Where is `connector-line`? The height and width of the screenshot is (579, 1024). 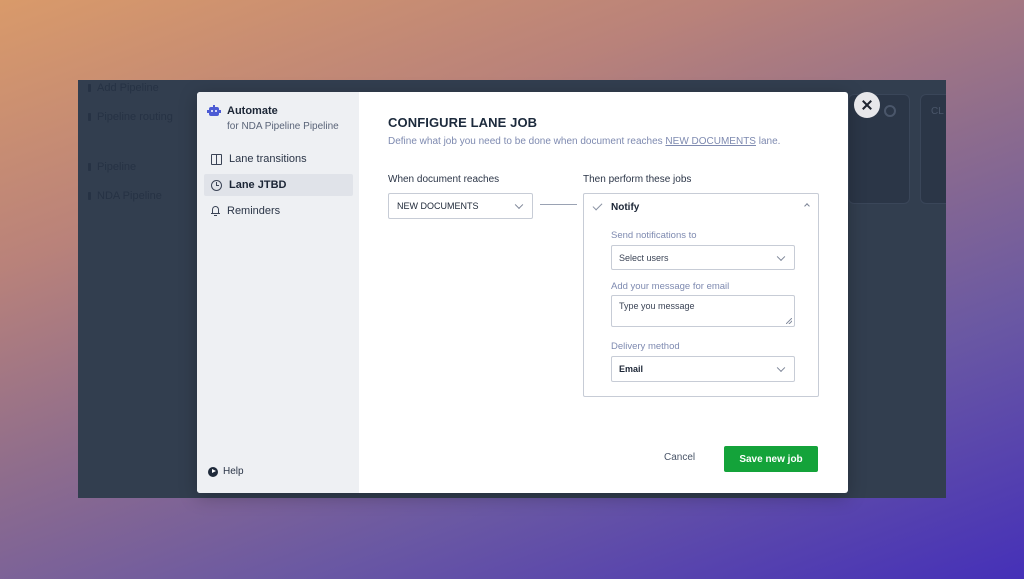
connector-line is located at coordinates (558, 204).